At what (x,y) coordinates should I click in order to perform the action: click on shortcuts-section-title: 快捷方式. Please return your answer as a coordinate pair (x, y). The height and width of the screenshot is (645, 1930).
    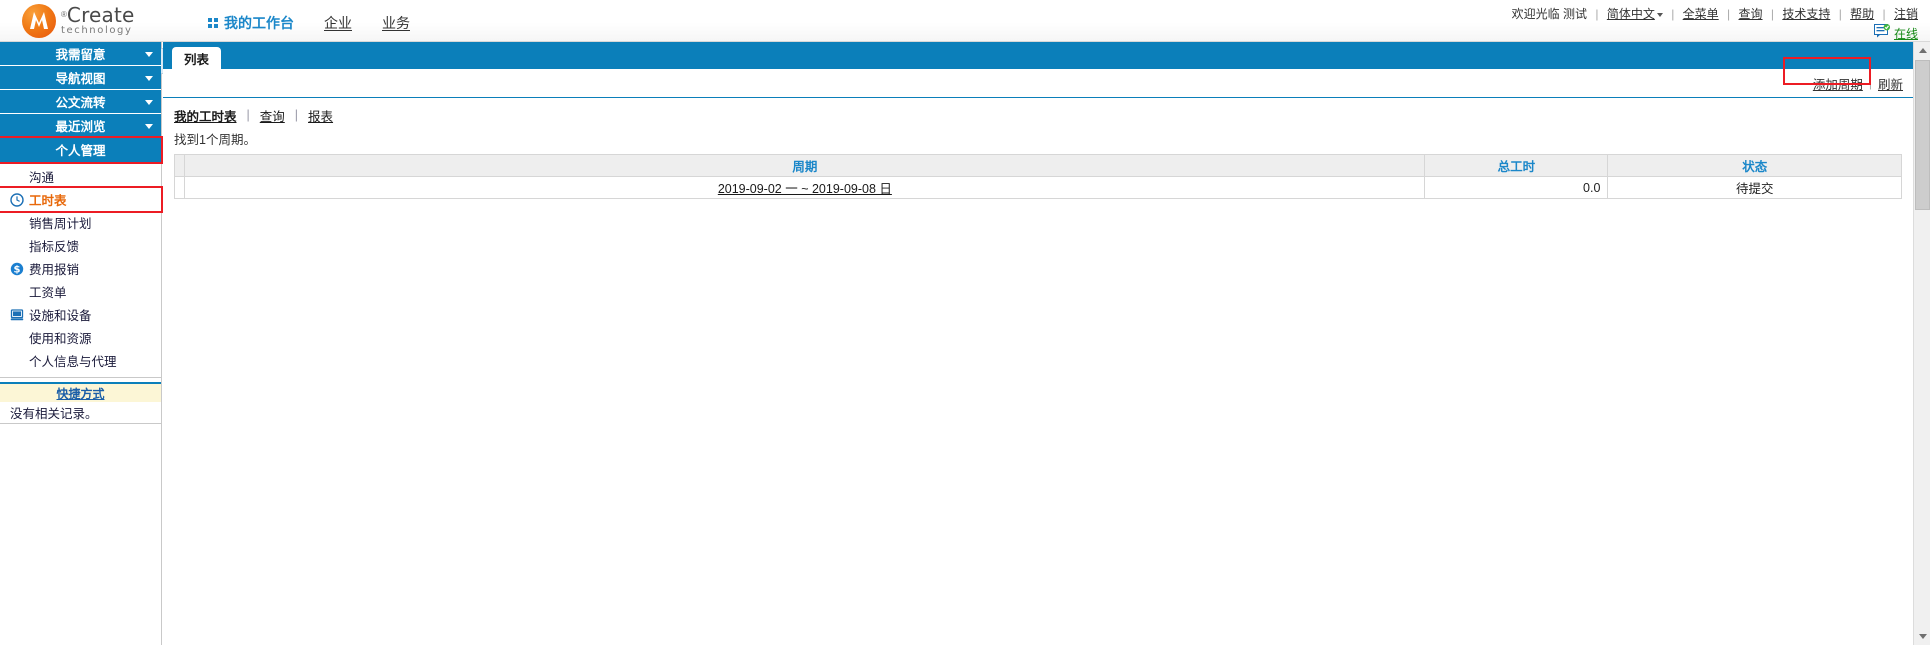
    Looking at the image, I should click on (80, 392).